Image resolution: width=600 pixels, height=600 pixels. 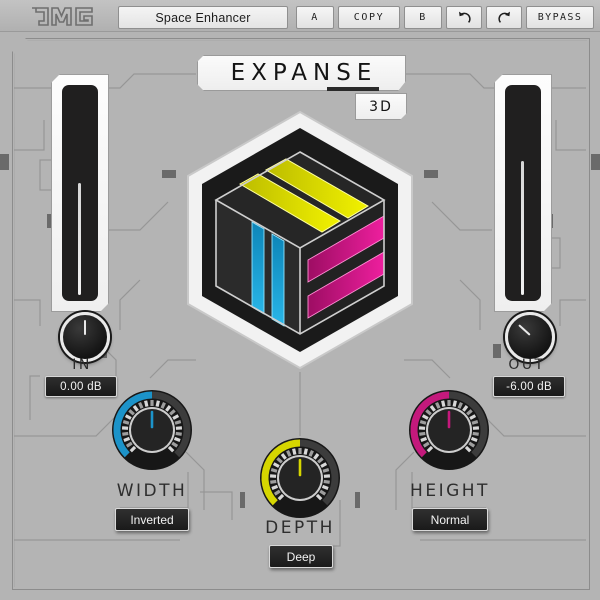 I want to click on width-label: WIDTH, so click(x=152, y=491).